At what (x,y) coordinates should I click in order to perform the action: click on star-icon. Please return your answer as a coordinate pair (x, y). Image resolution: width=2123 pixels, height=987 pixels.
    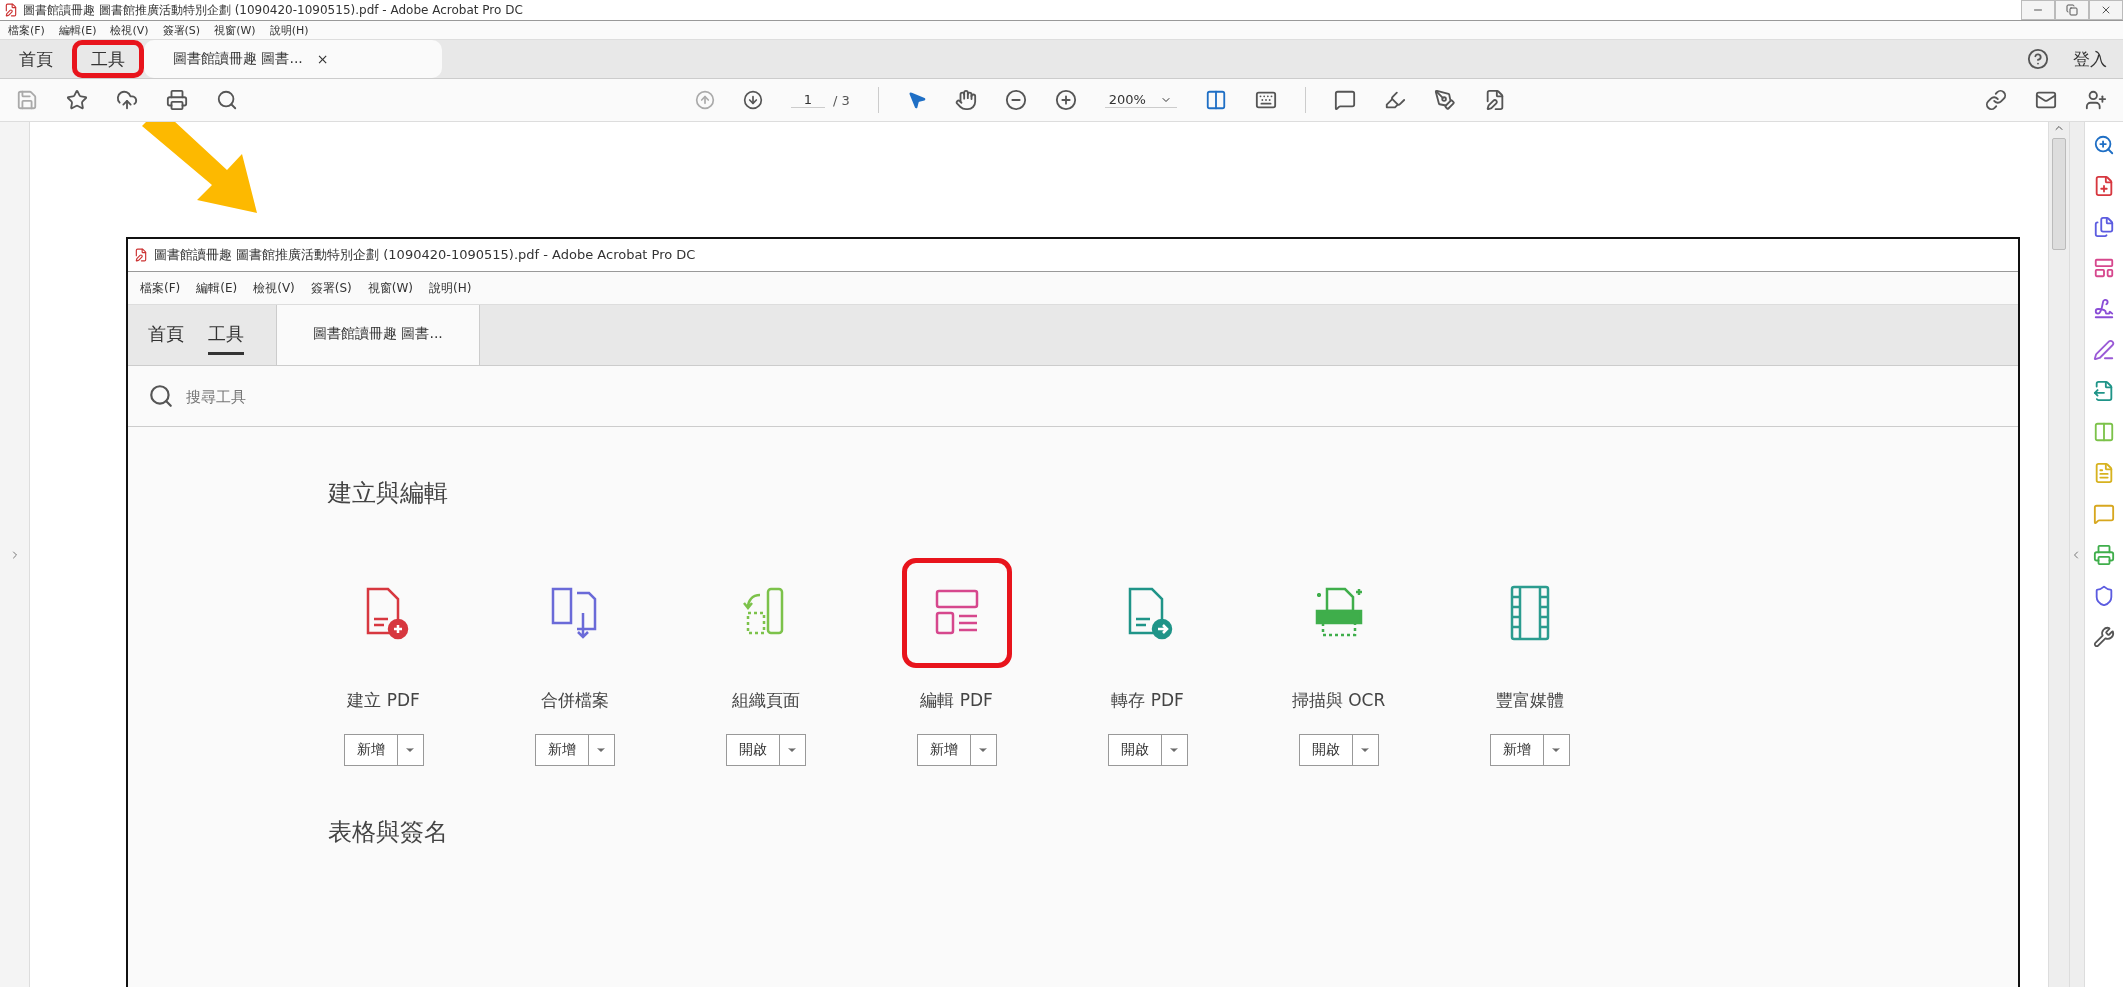
    Looking at the image, I should click on (77, 100).